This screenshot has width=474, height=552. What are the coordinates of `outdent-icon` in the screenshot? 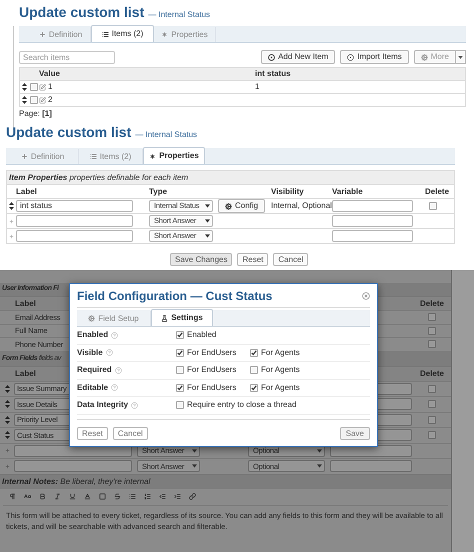 It's located at (162, 496).